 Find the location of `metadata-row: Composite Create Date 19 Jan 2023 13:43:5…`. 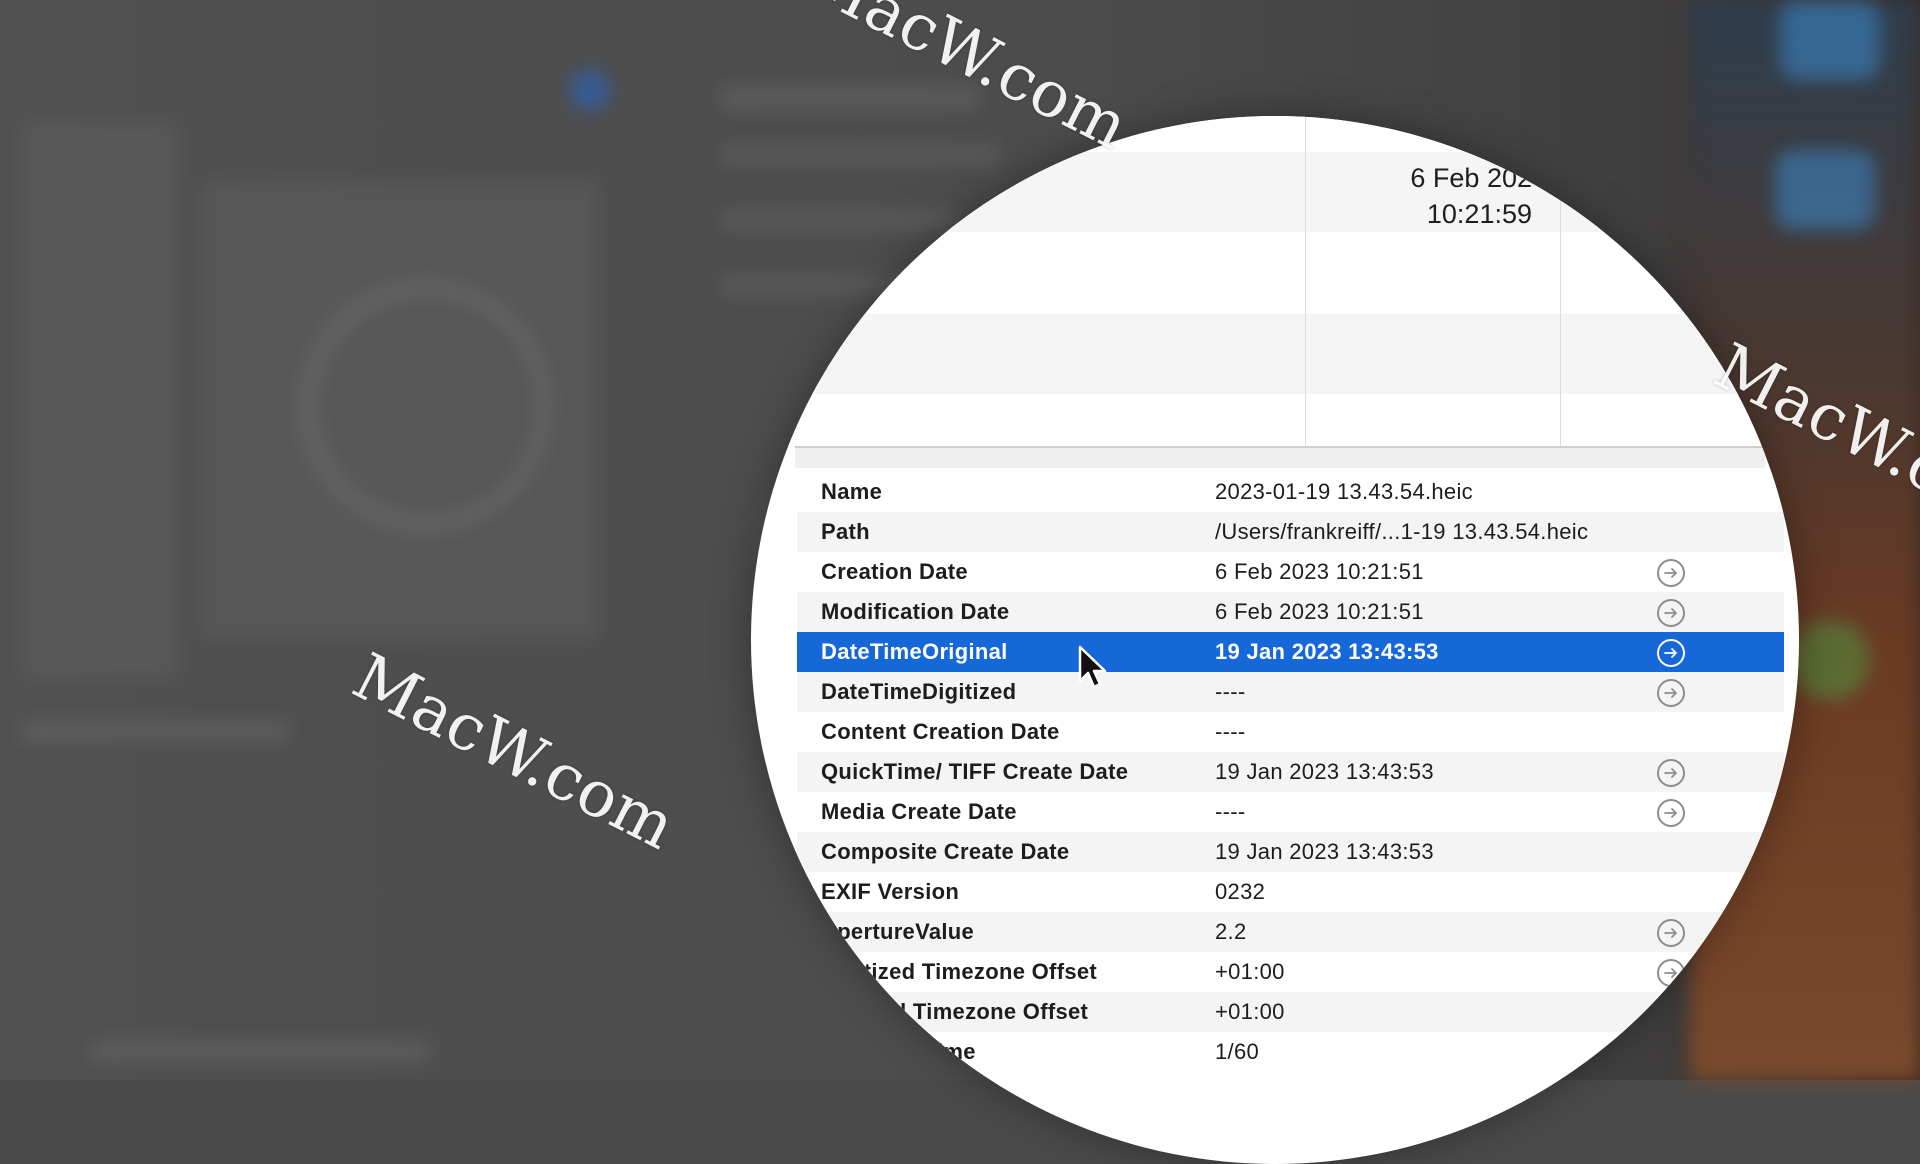

metadata-row: Composite Create Date 19 Jan 2023 13:43:5… is located at coordinates (1290, 852).